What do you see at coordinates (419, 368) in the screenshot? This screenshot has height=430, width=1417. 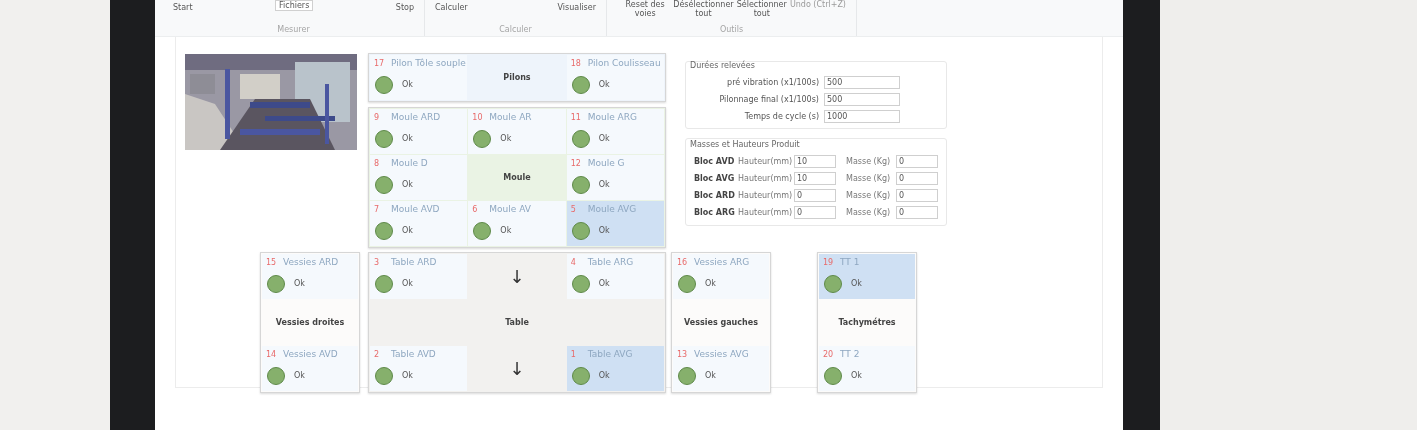 I see `sensor-tile: 2 Table AVD Ok` at bounding box center [419, 368].